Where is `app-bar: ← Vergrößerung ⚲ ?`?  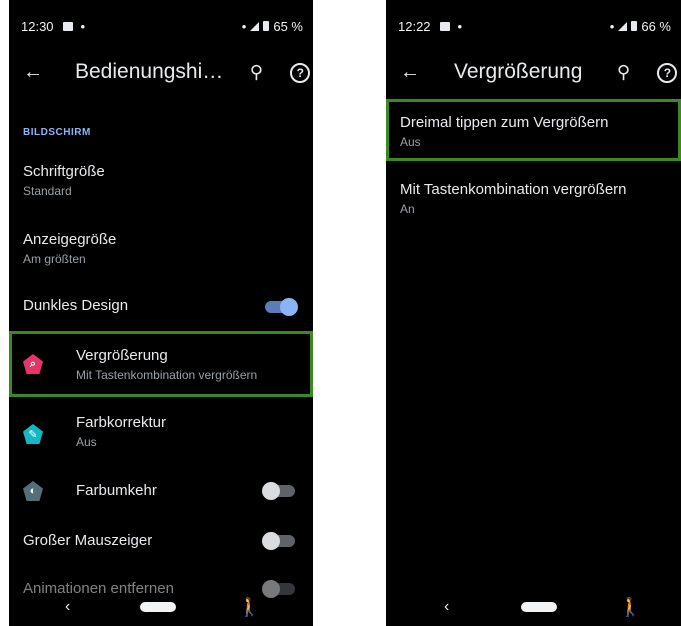
app-bar: ← Vergrößerung ⚲ ? is located at coordinates (533, 72).